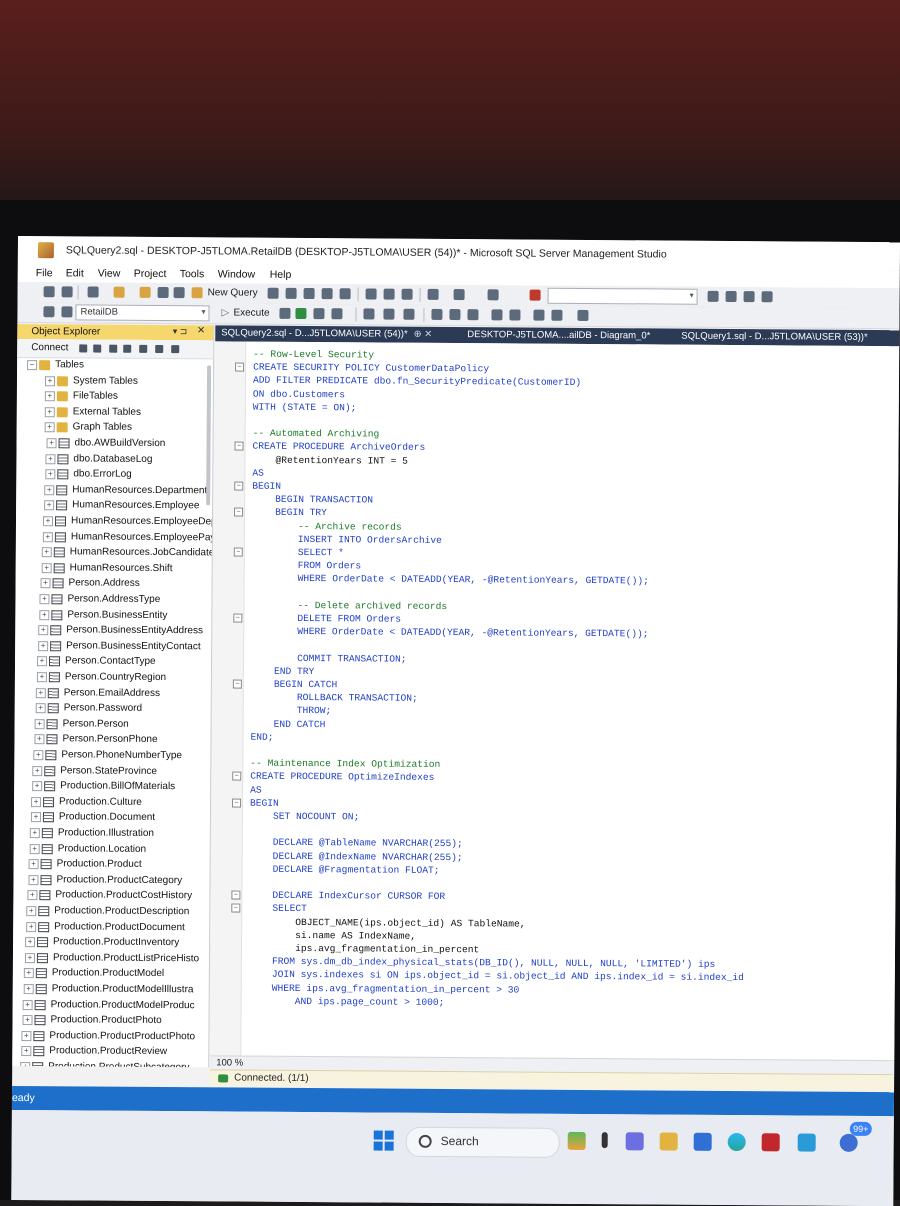  Describe the element at coordinates (368, 313) in the screenshot. I see `intellisense-icon` at that location.